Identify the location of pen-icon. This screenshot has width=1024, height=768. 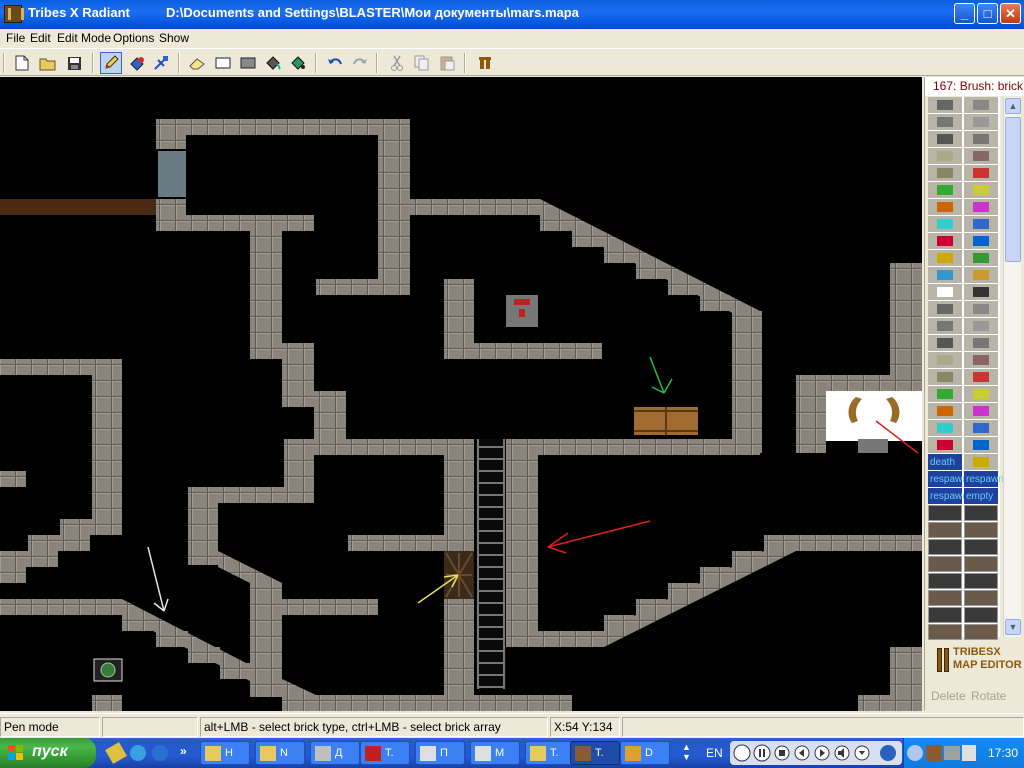
(111, 63).